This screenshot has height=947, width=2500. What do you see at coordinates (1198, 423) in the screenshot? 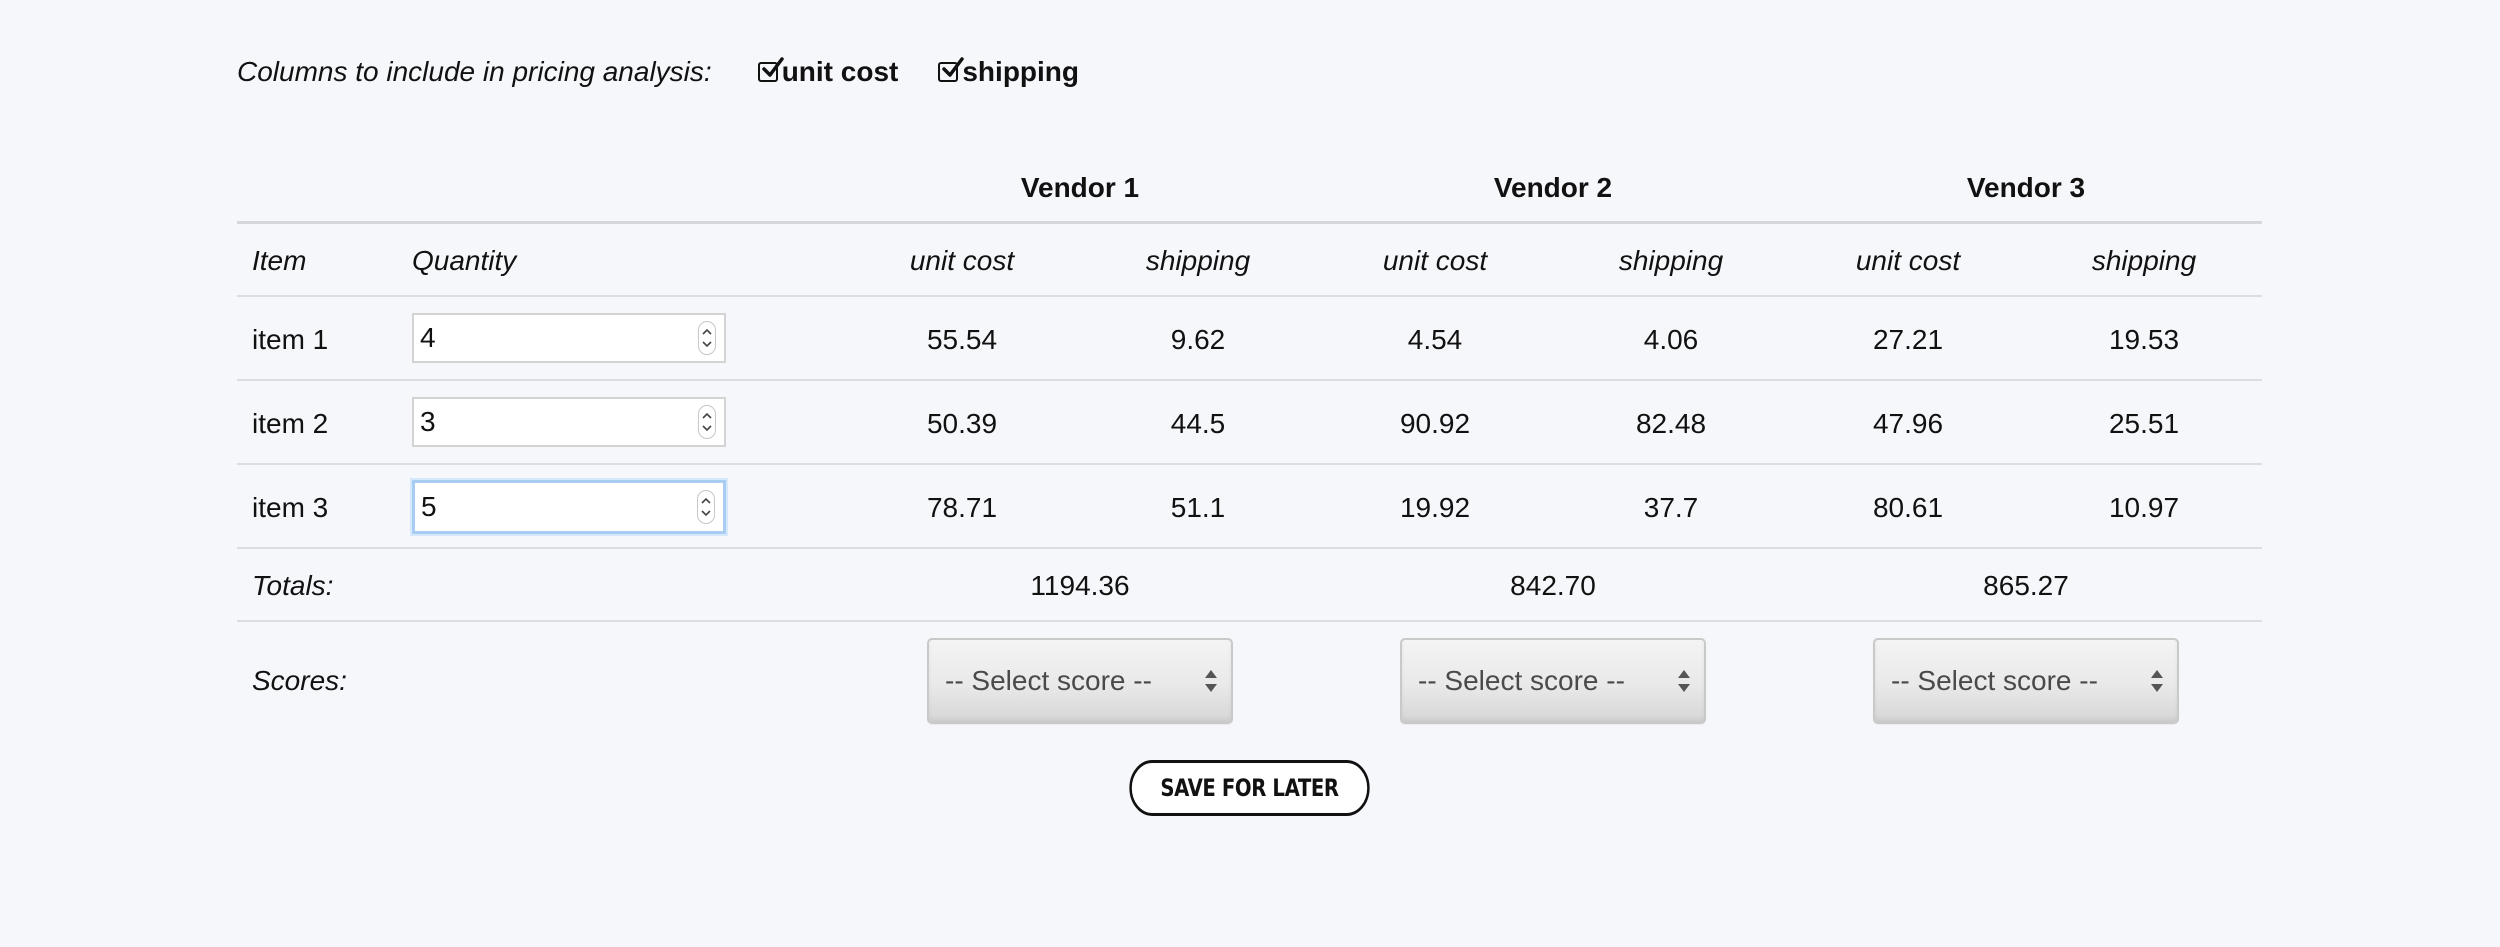
I see `cell-r2-v1-shipping: 44.5` at bounding box center [1198, 423].